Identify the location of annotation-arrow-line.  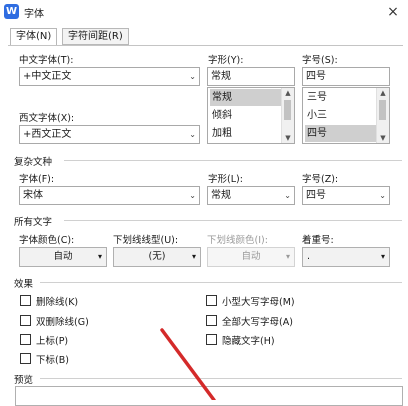
(188, 364).